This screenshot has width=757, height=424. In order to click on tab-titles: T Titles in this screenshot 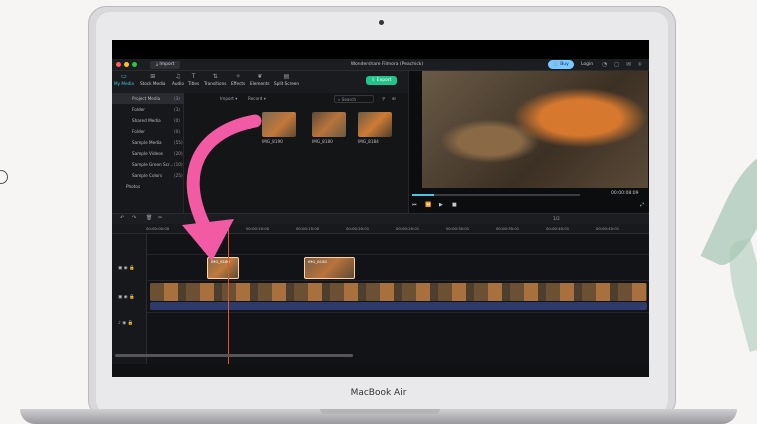, I will do `click(193, 79)`.